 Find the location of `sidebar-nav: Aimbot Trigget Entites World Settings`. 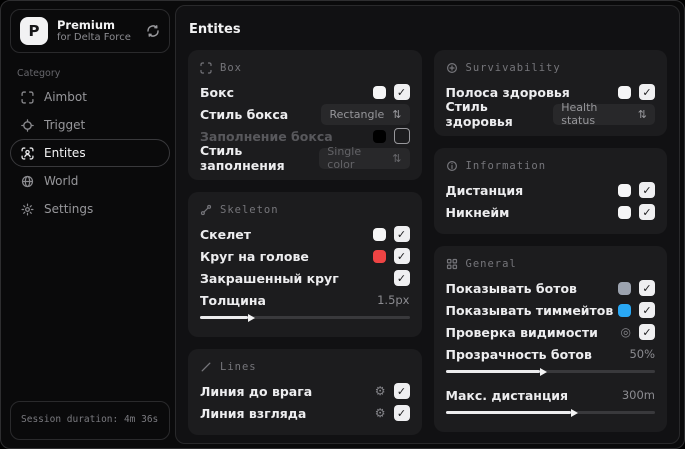

sidebar-nav: Aimbot Trigget Entites World Settings is located at coordinates (90, 153).